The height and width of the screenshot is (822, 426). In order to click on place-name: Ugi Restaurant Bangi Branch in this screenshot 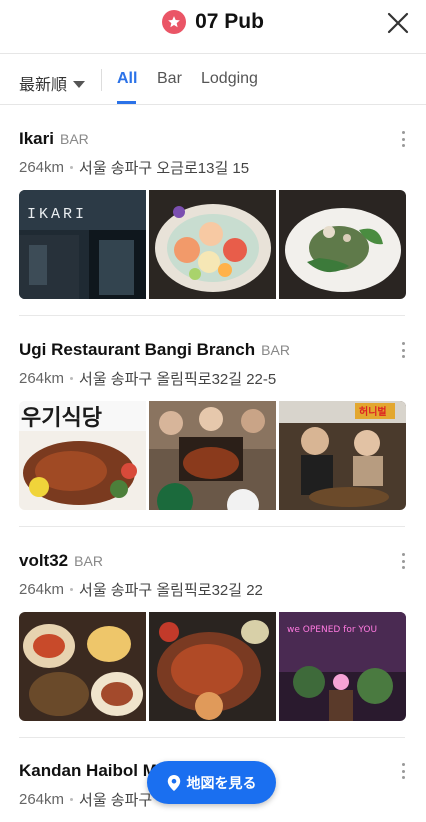, I will do `click(137, 350)`.